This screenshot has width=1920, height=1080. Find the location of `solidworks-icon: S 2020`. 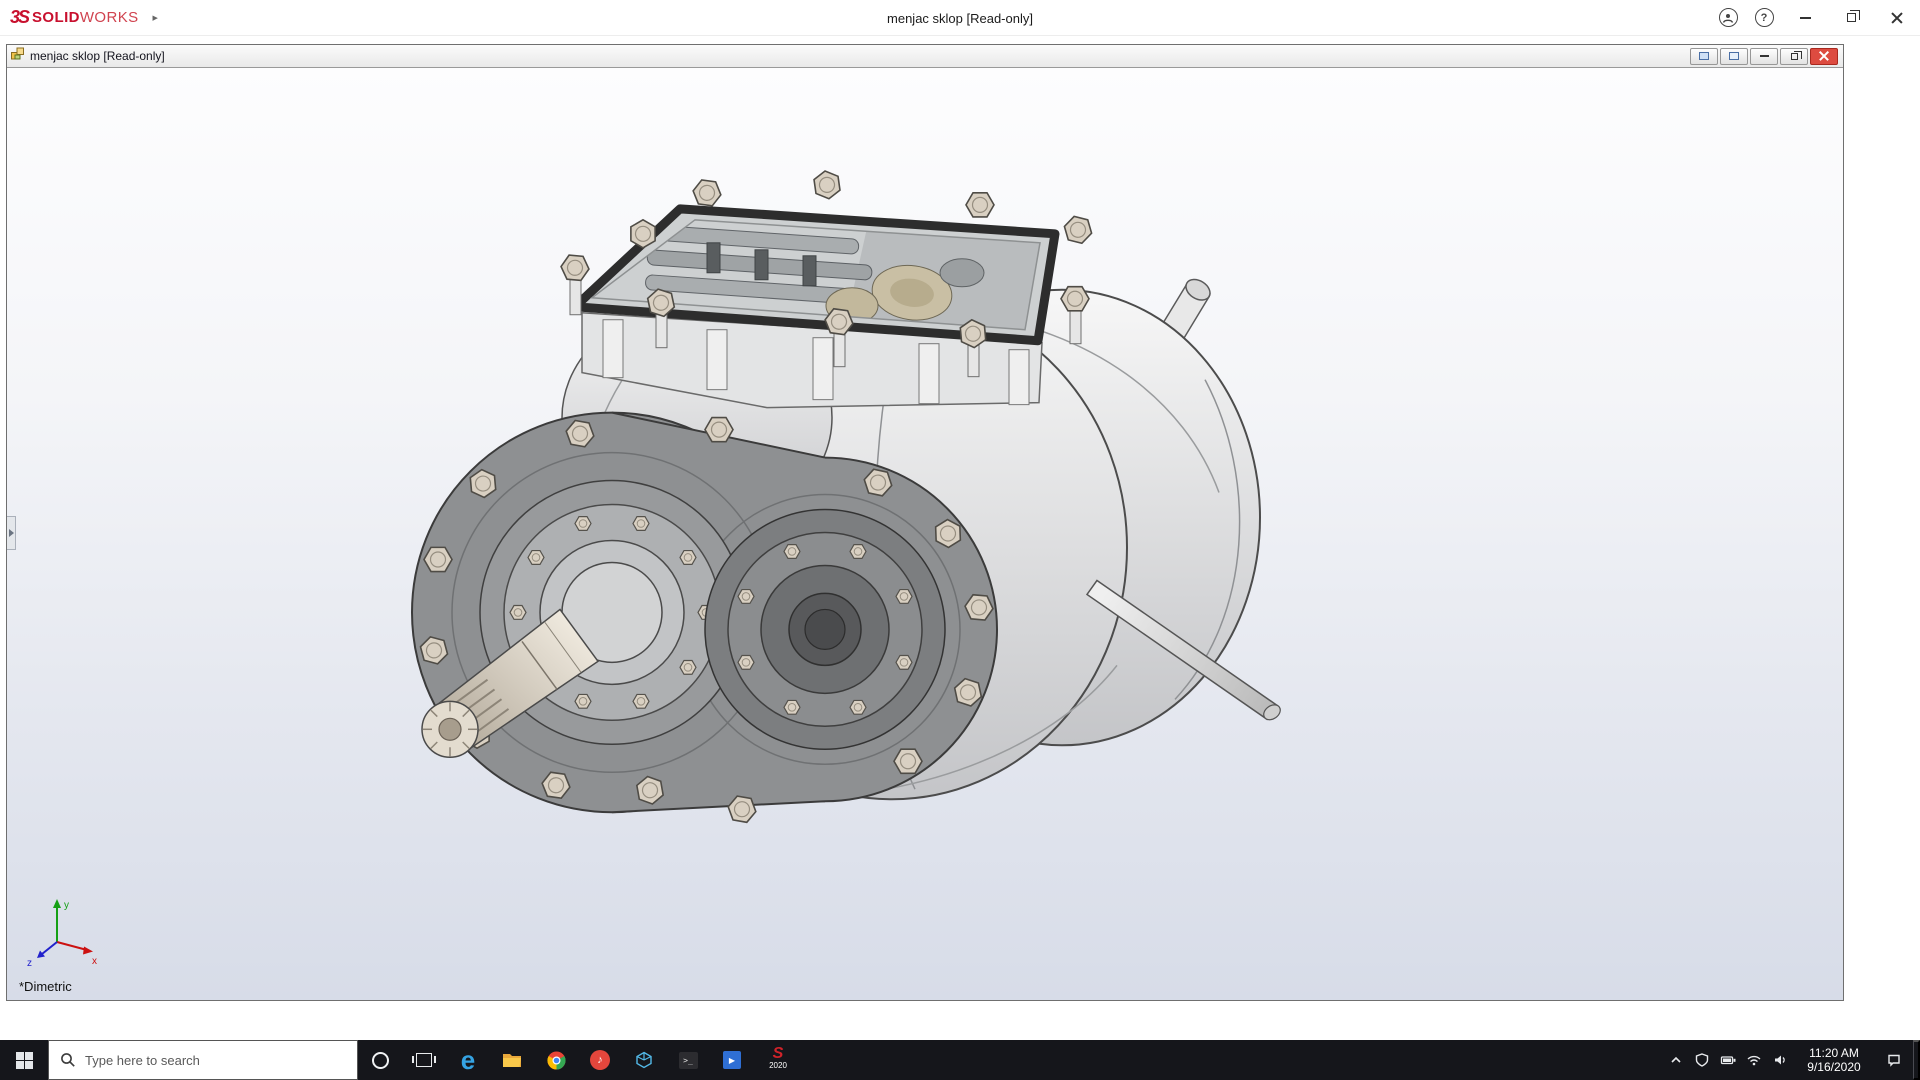

solidworks-icon: S 2020 is located at coordinates (778, 1058).